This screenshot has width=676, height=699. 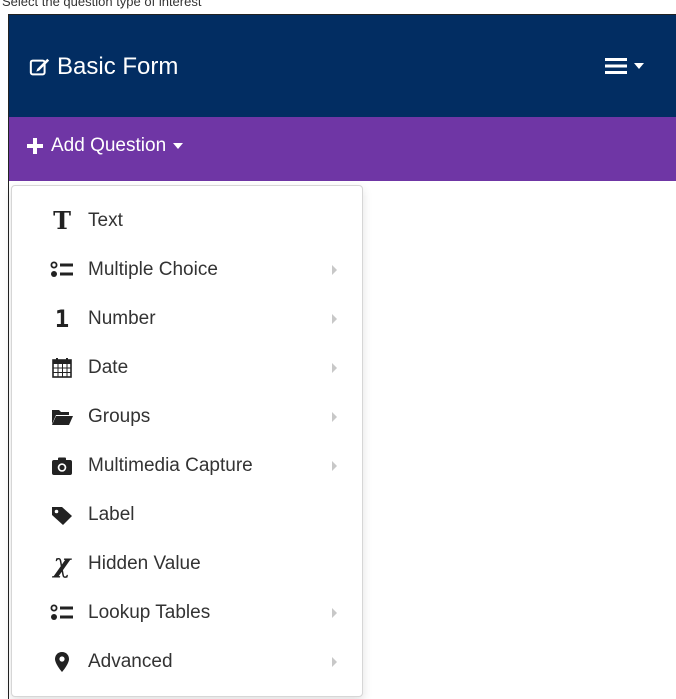 I want to click on menu-item-label: Number, so click(x=122, y=318).